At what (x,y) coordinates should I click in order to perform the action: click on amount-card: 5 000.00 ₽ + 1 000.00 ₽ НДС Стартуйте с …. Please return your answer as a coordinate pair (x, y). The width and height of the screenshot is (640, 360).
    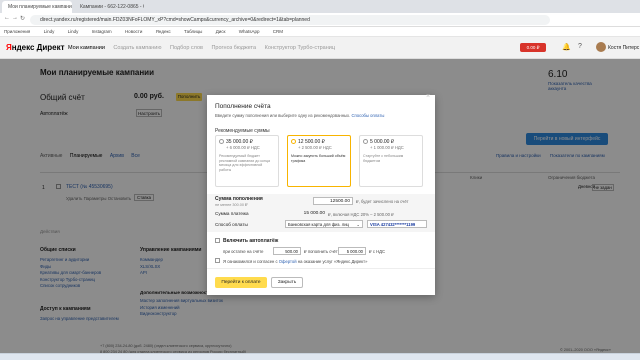
    Looking at the image, I should click on (391, 161).